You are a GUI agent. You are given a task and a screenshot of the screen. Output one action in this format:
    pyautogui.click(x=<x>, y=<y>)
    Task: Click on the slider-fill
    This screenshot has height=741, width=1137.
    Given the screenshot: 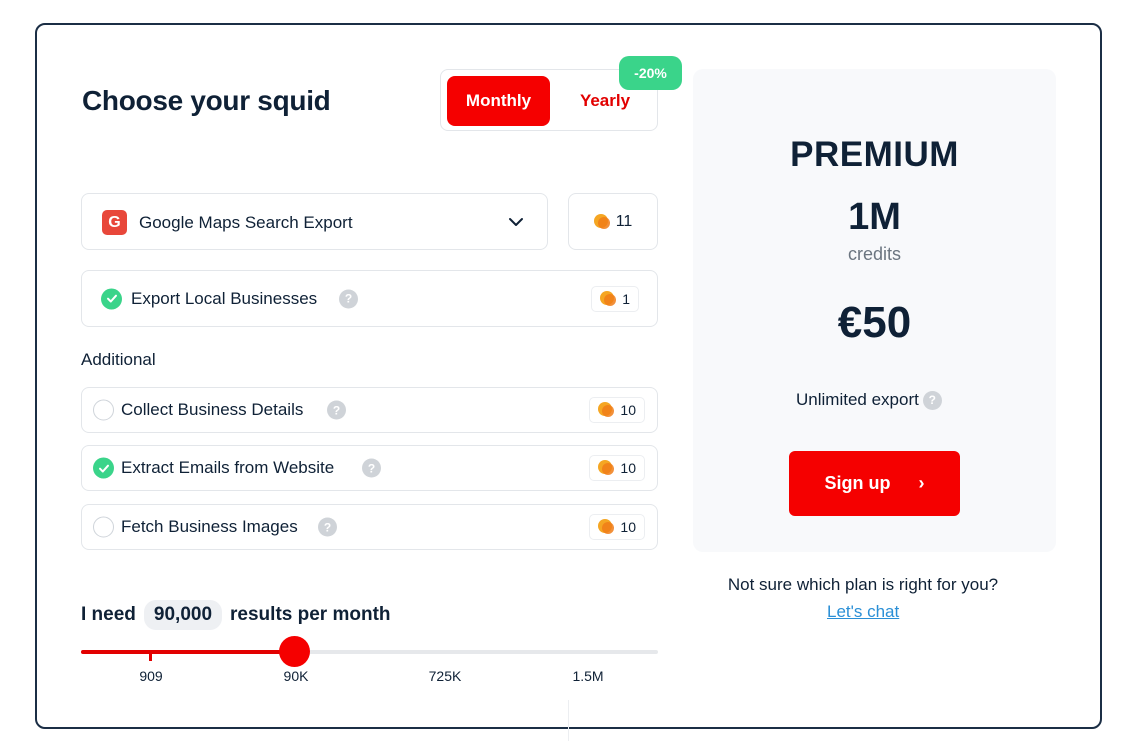 What is the action you would take?
    pyautogui.click(x=187, y=652)
    